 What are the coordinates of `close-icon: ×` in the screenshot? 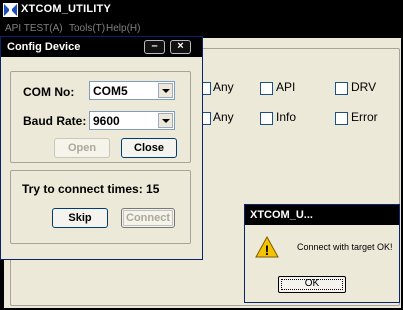 It's located at (180, 46).